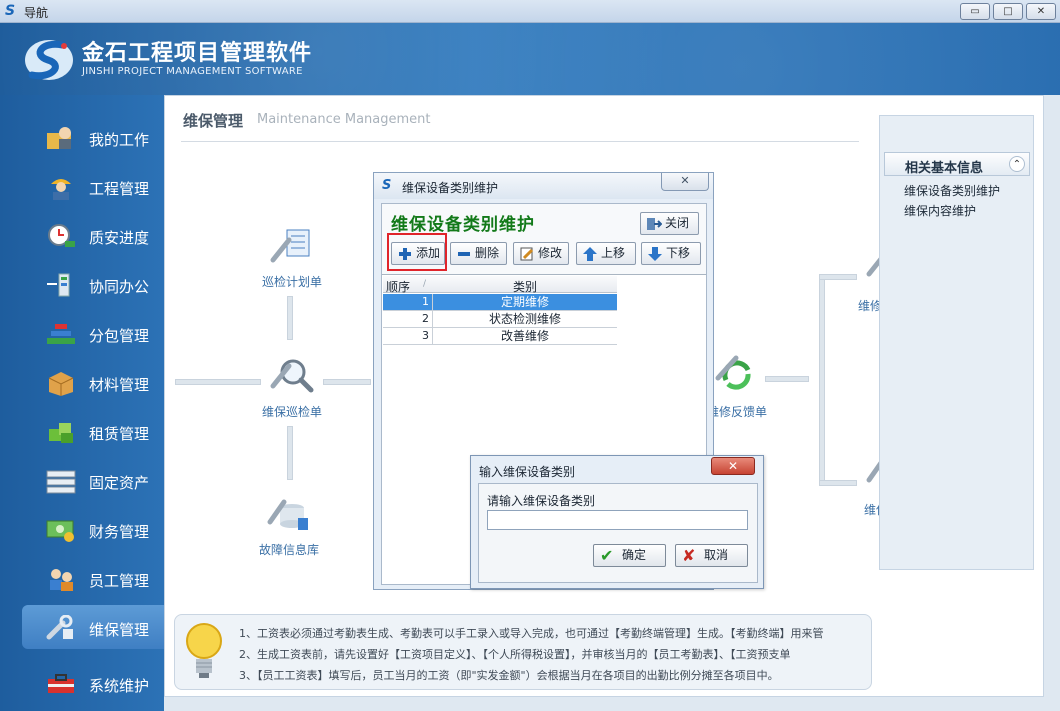 The image size is (1060, 711). I want to click on move-down-label: 下移, so click(678, 253).